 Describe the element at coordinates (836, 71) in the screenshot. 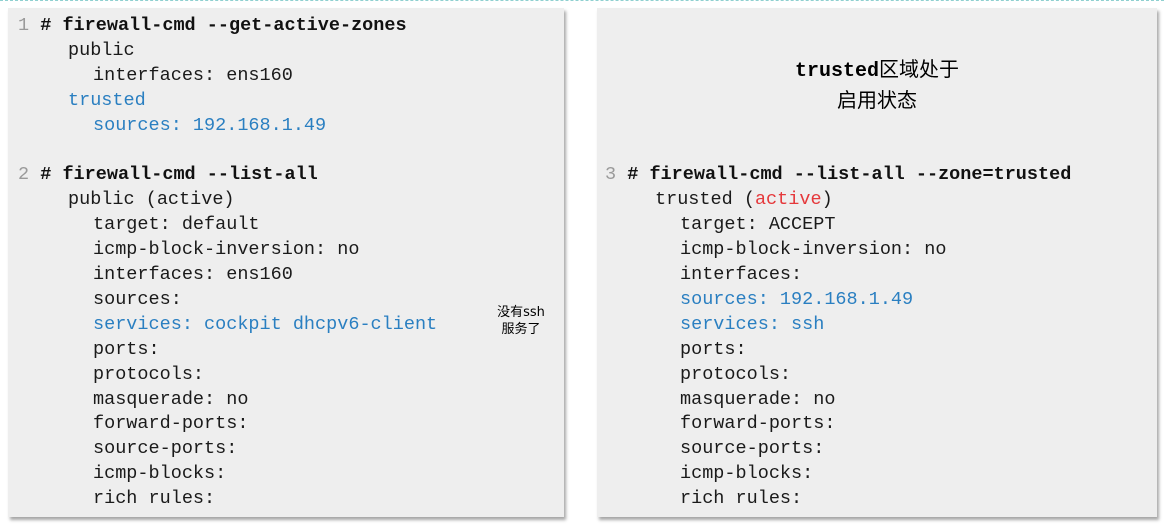

I see `heading-bold: trusted` at that location.